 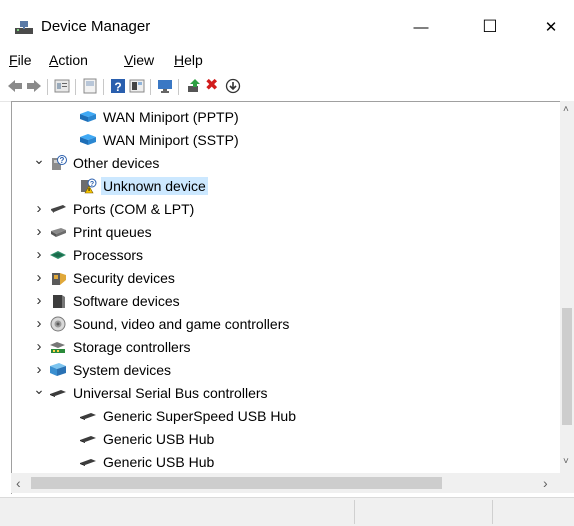 I want to click on tree-category: ⌄ Universal Serial Bus controllers, so click(x=151, y=392).